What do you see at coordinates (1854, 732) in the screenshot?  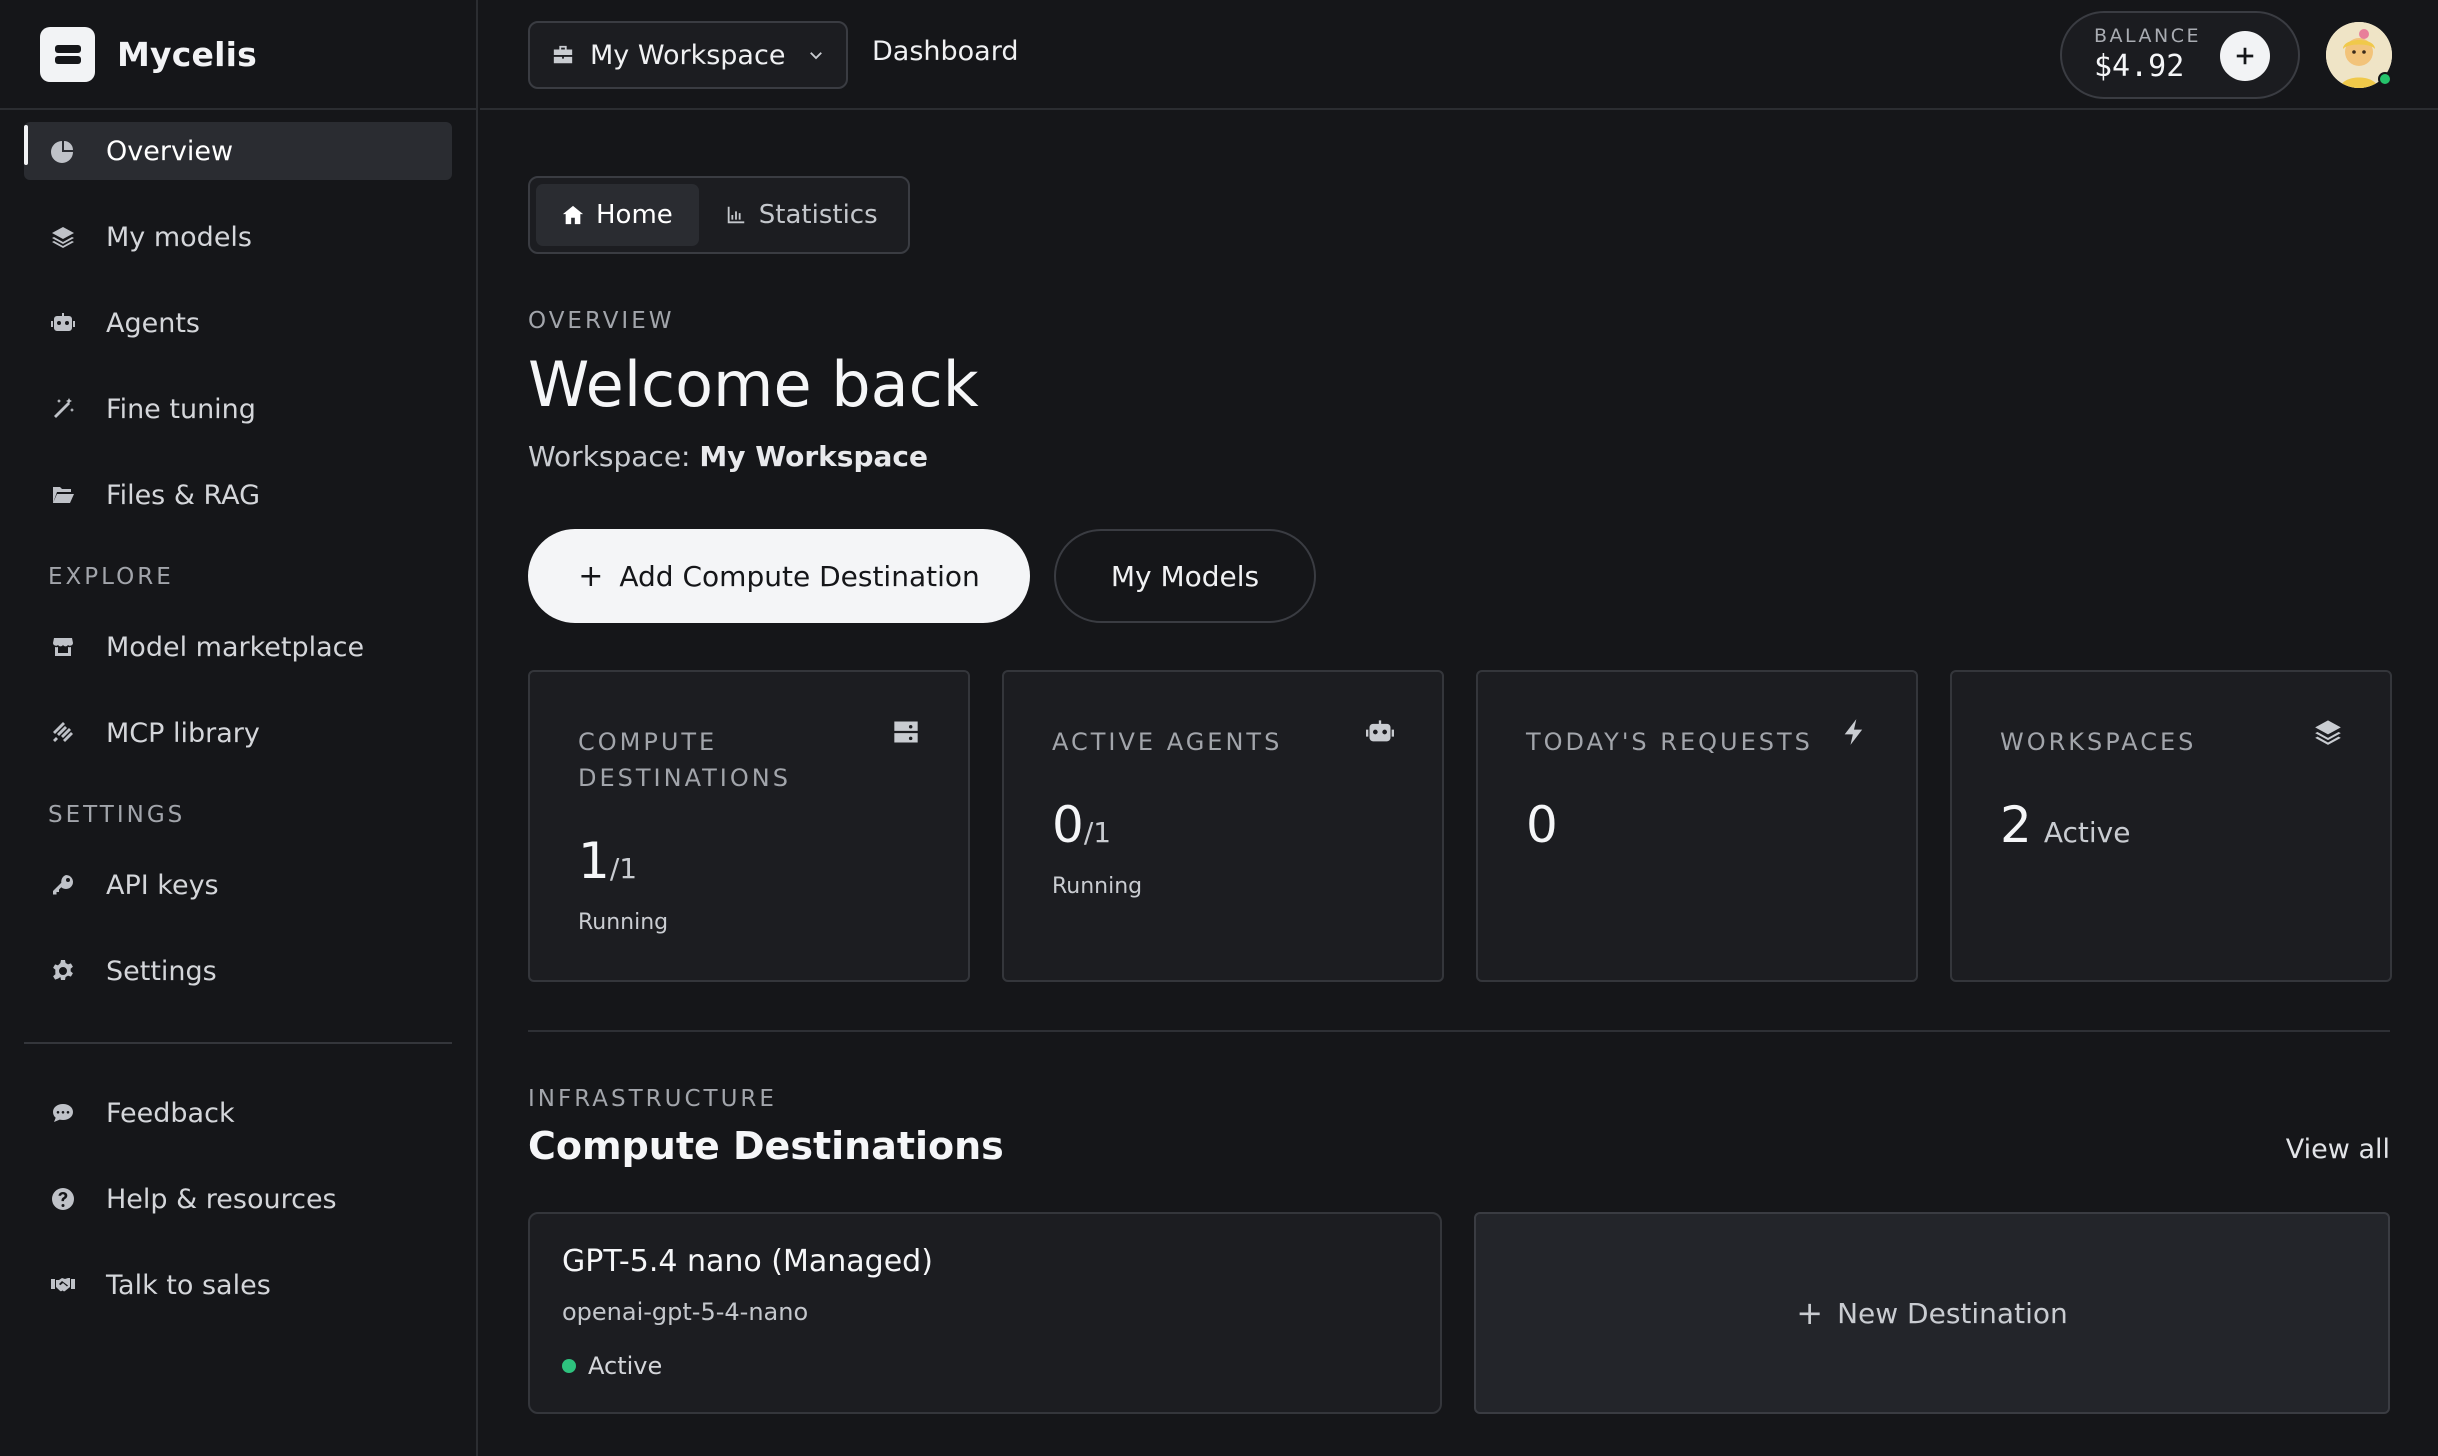 I see `lightning-icon` at bounding box center [1854, 732].